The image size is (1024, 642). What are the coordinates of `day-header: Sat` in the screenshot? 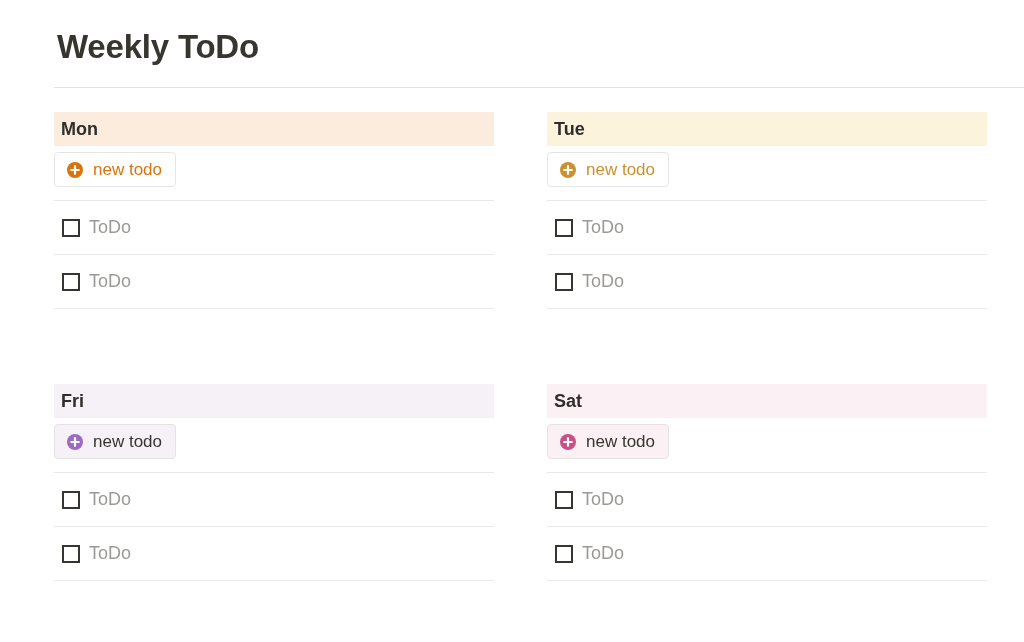 It's located at (767, 401).